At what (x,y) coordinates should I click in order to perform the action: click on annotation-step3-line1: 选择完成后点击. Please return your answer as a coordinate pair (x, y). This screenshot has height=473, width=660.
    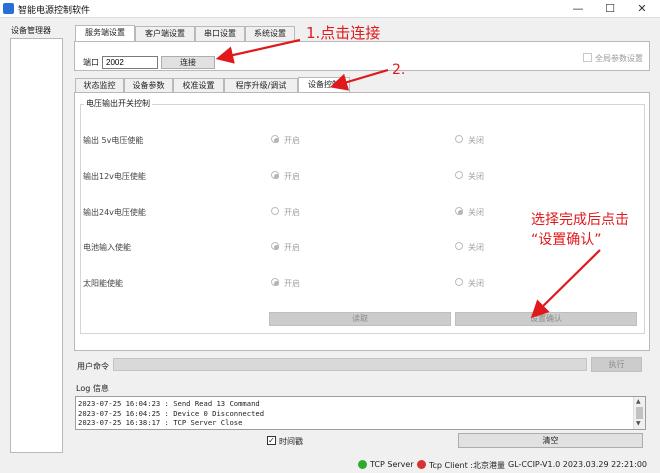
    Looking at the image, I should click on (580, 220).